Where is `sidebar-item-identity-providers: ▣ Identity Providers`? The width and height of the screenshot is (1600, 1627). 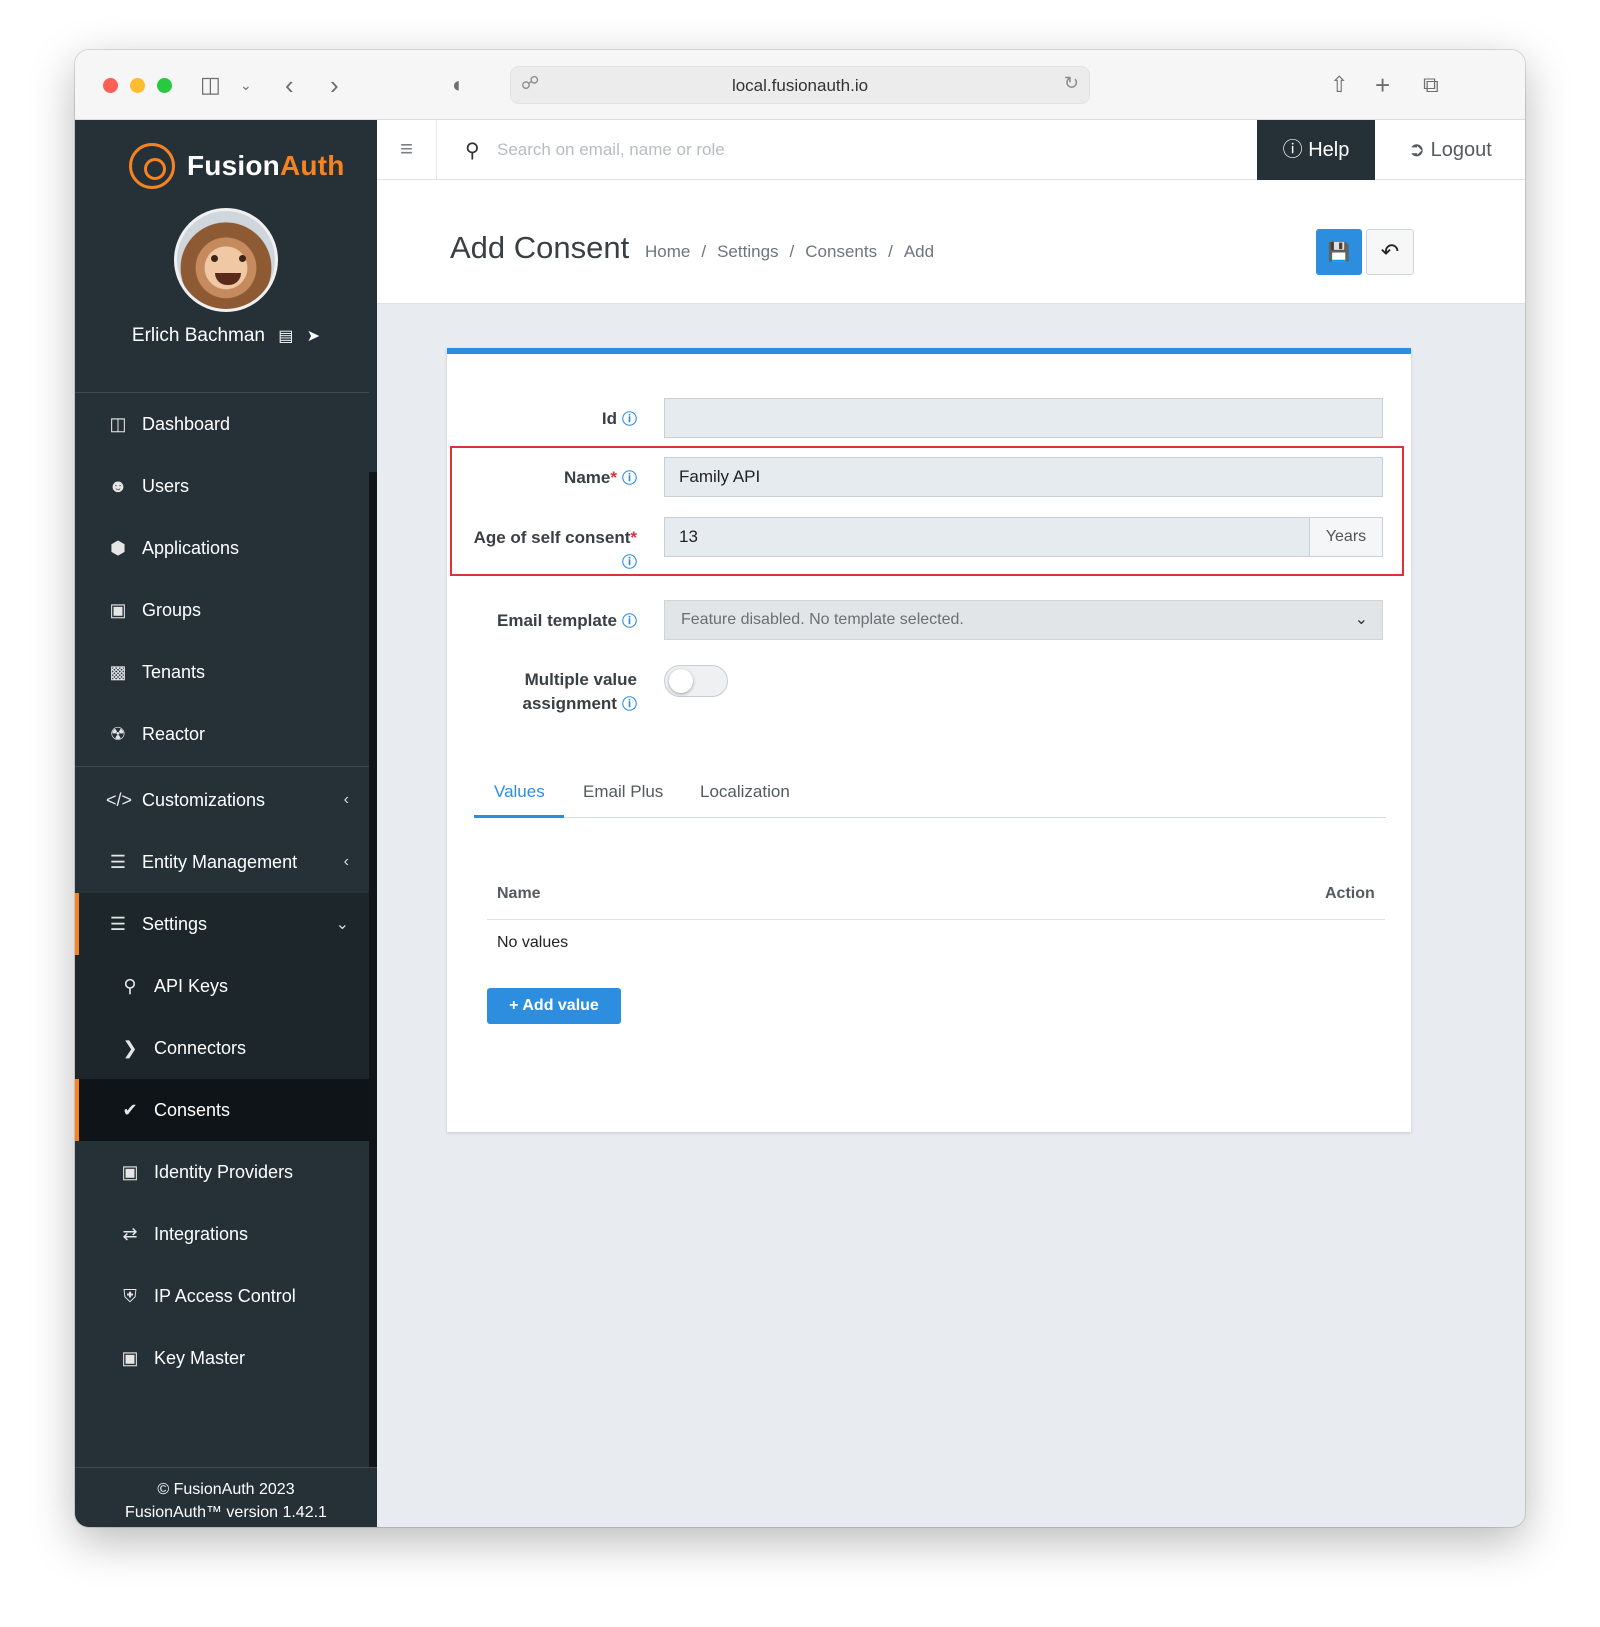 sidebar-item-identity-providers: ▣ Identity Providers is located at coordinates (222, 1172).